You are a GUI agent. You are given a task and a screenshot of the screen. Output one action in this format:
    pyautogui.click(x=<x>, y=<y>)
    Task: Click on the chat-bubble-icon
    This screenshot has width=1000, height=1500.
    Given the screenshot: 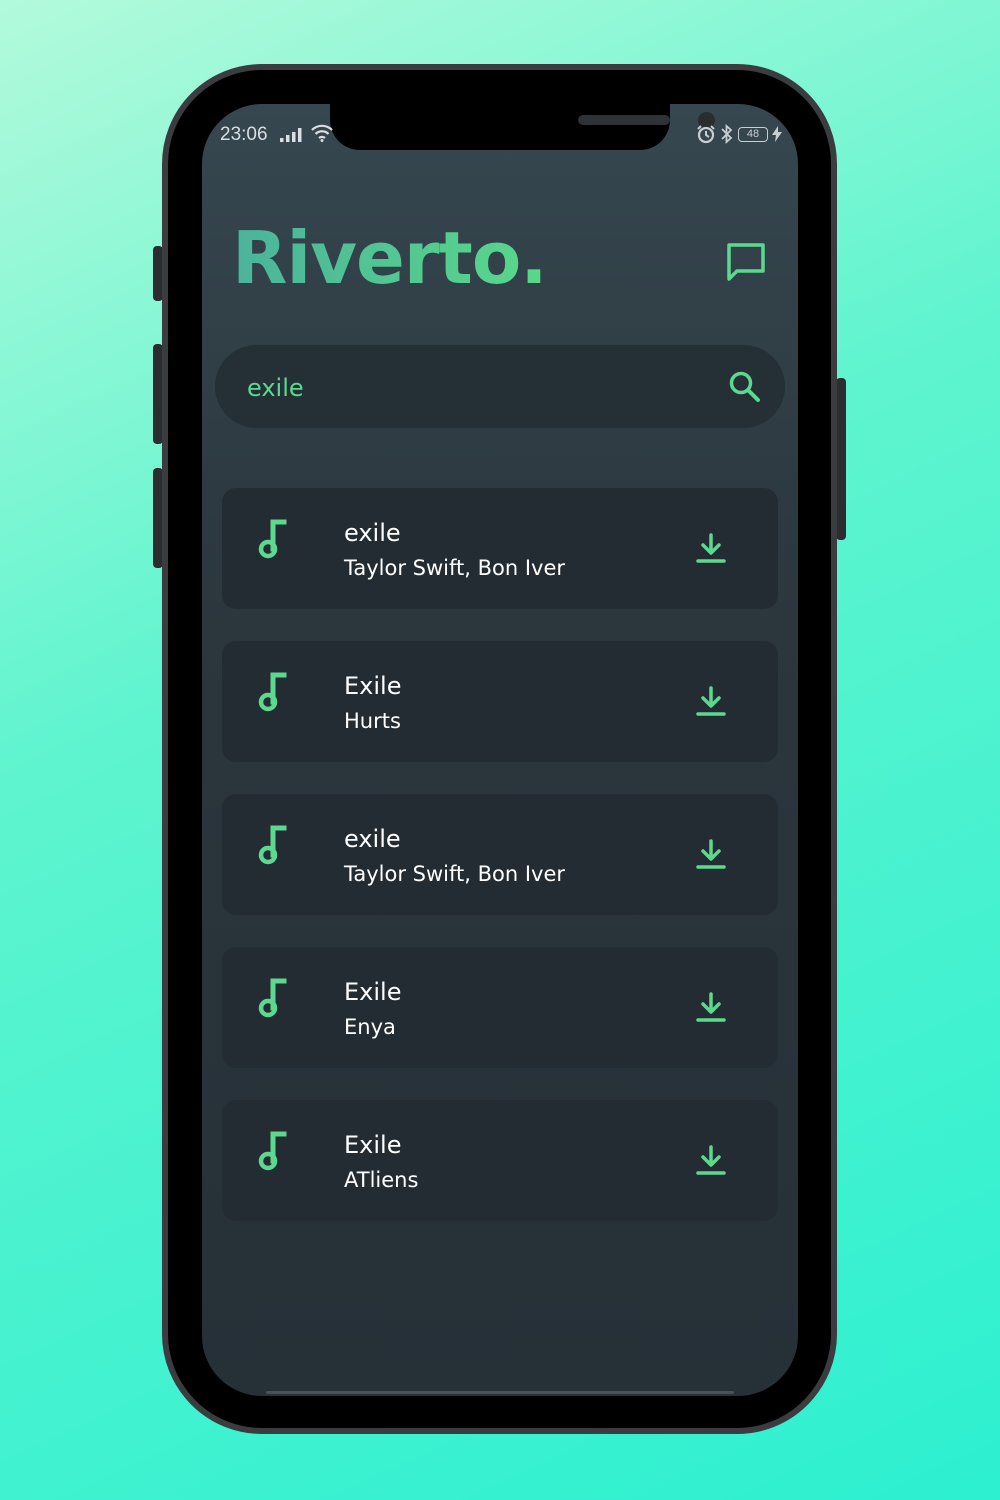 What is the action you would take?
    pyautogui.click(x=746, y=262)
    